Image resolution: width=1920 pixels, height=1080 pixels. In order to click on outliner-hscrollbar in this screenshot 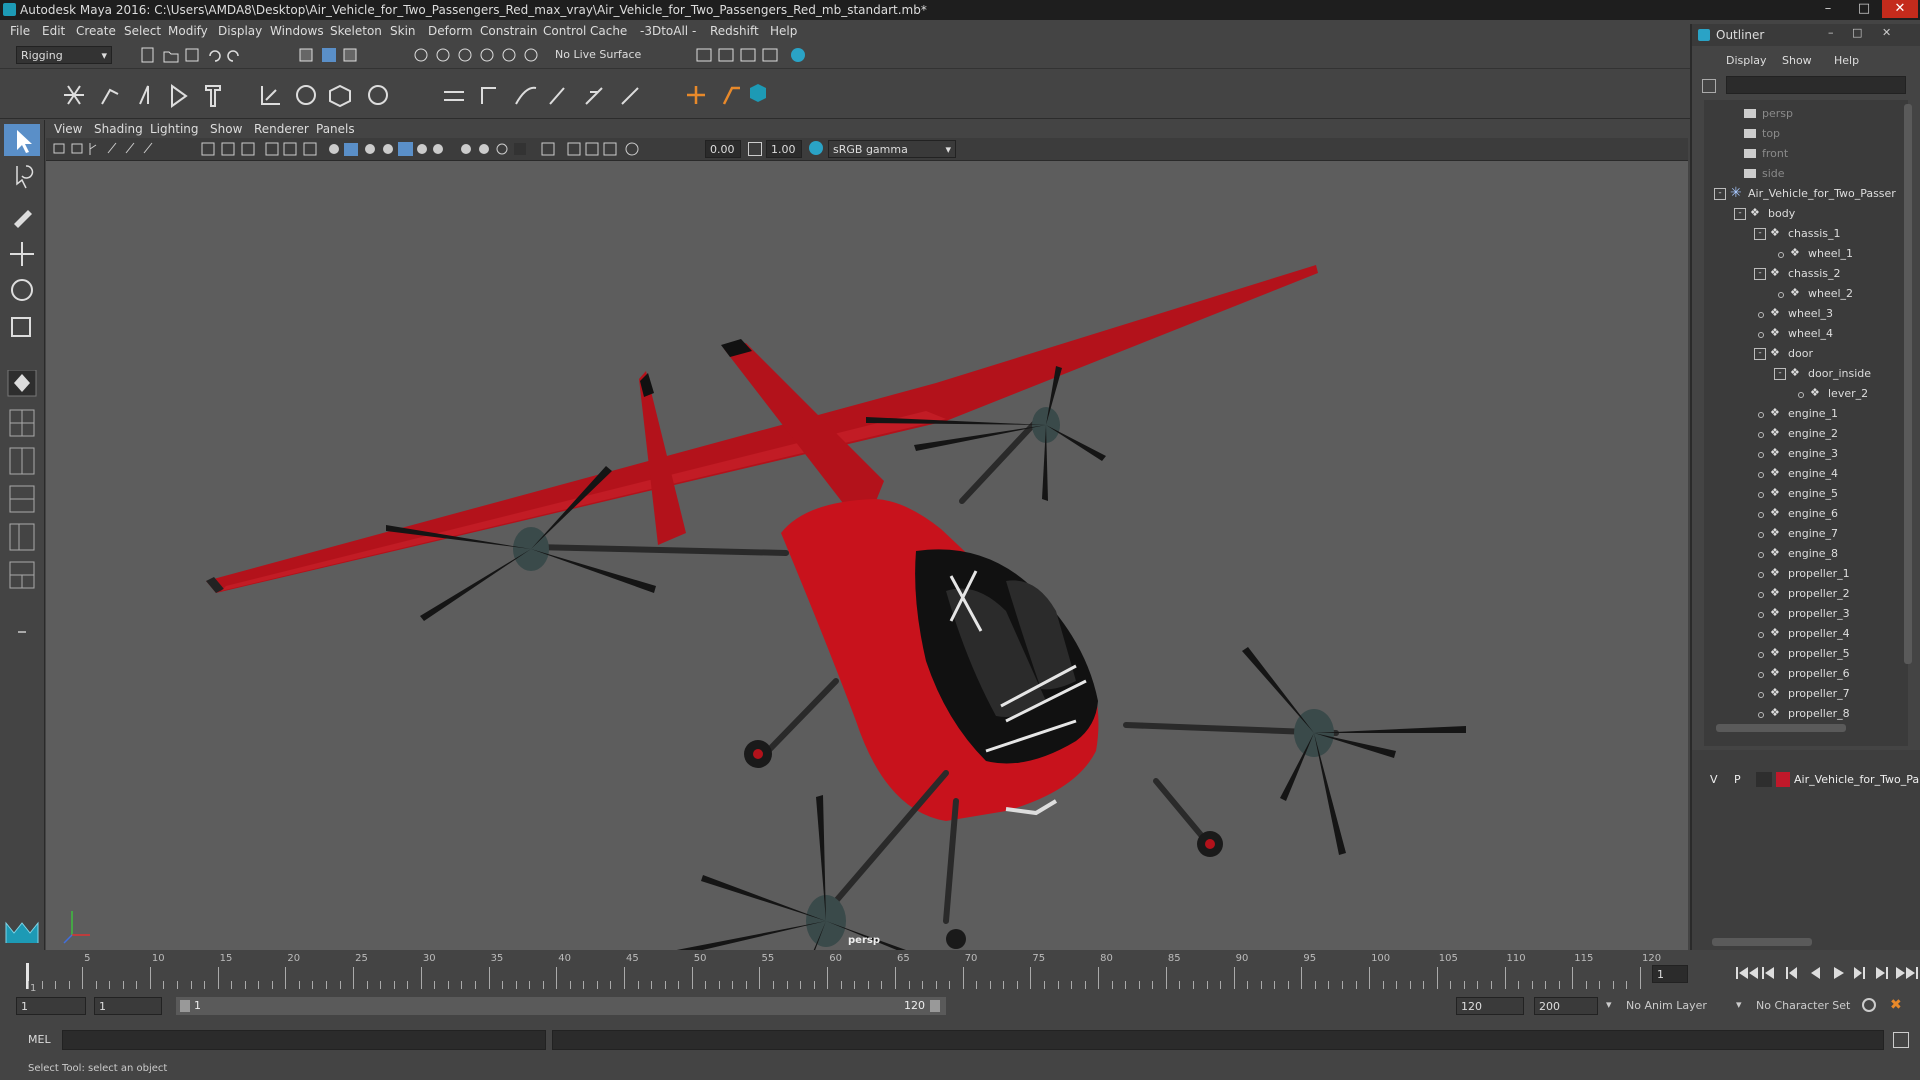, I will do `click(1781, 728)`.